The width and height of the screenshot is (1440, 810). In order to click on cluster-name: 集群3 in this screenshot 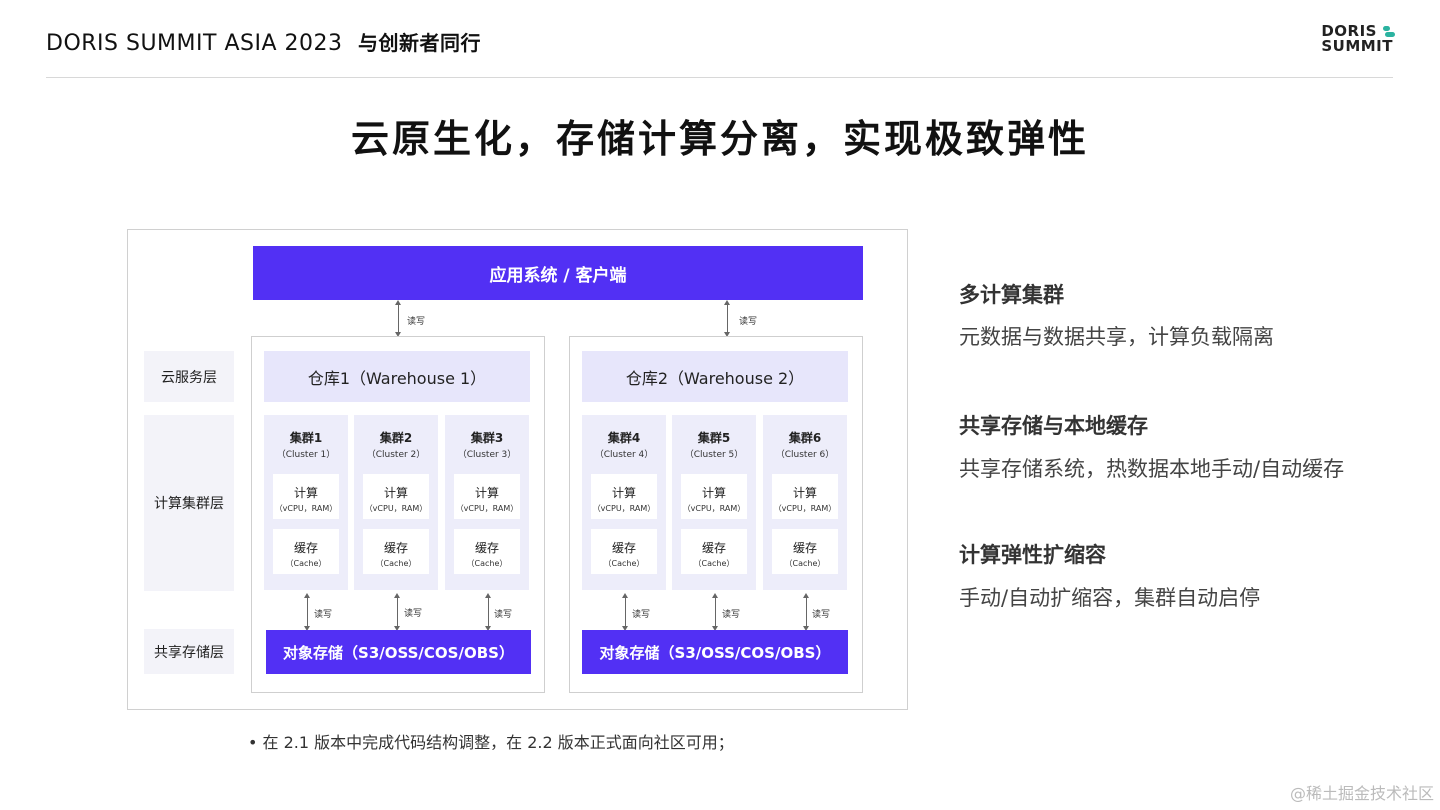, I will do `click(487, 438)`.